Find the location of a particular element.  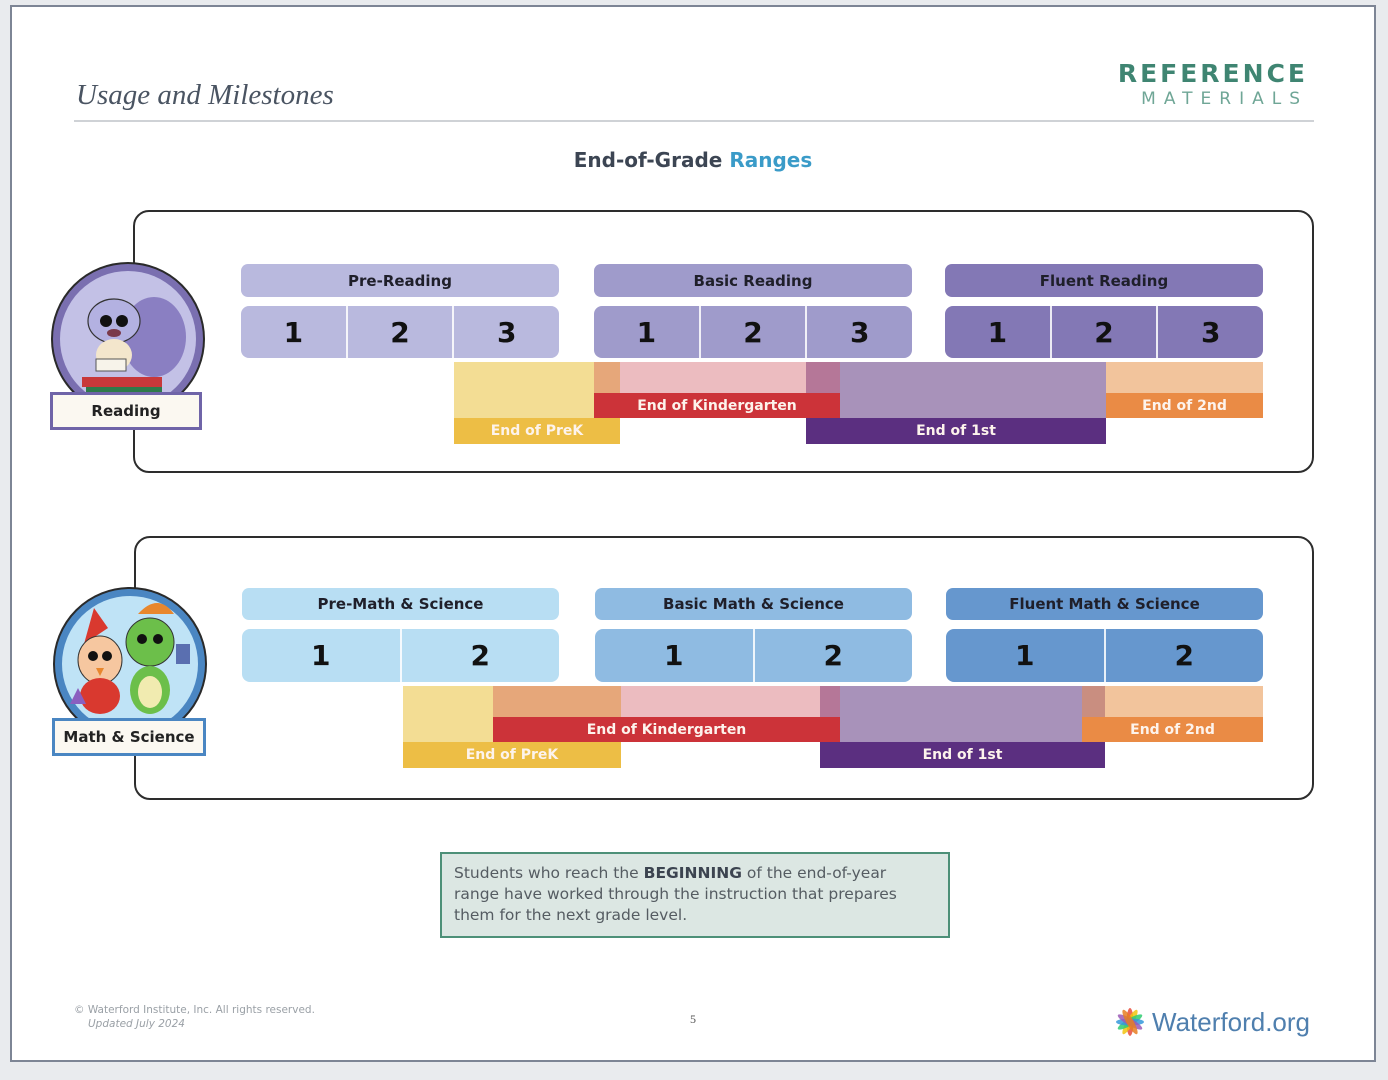

level-units-pre-reading: 1 2 3 is located at coordinates (400, 332).